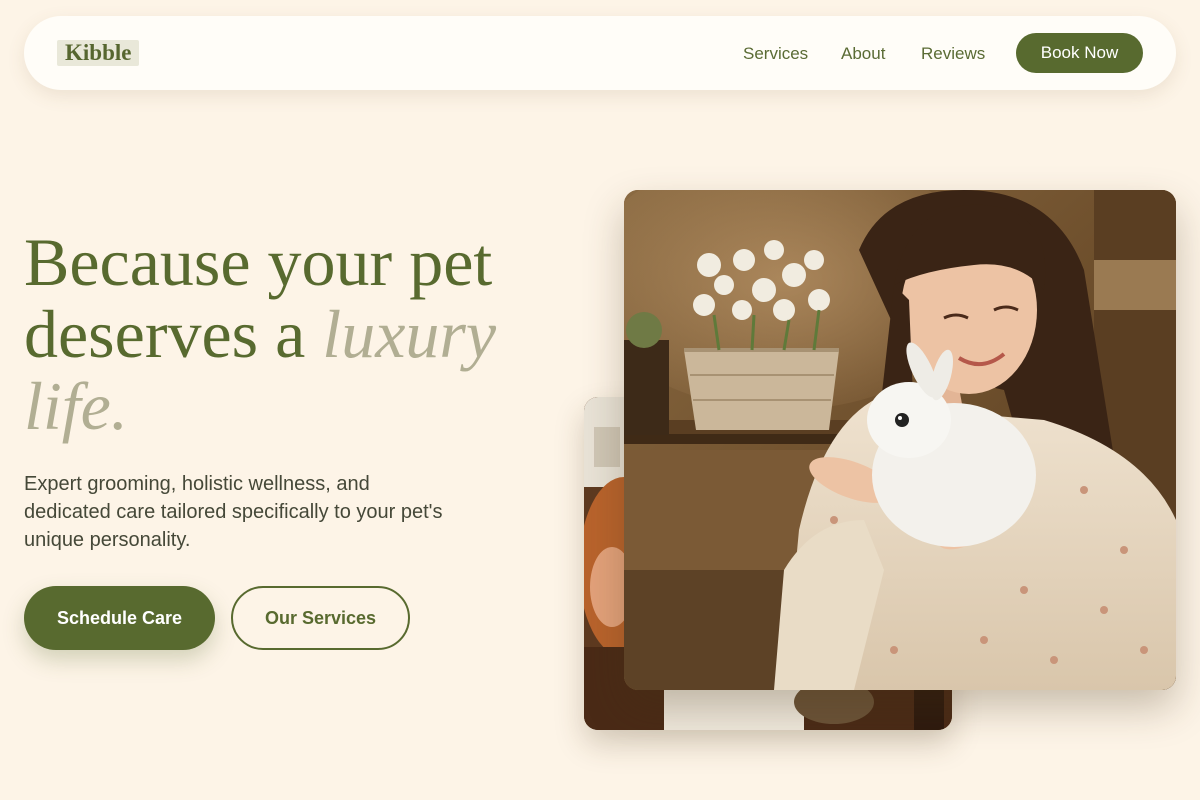  I want to click on our-services-button: Our Services, so click(320, 618).